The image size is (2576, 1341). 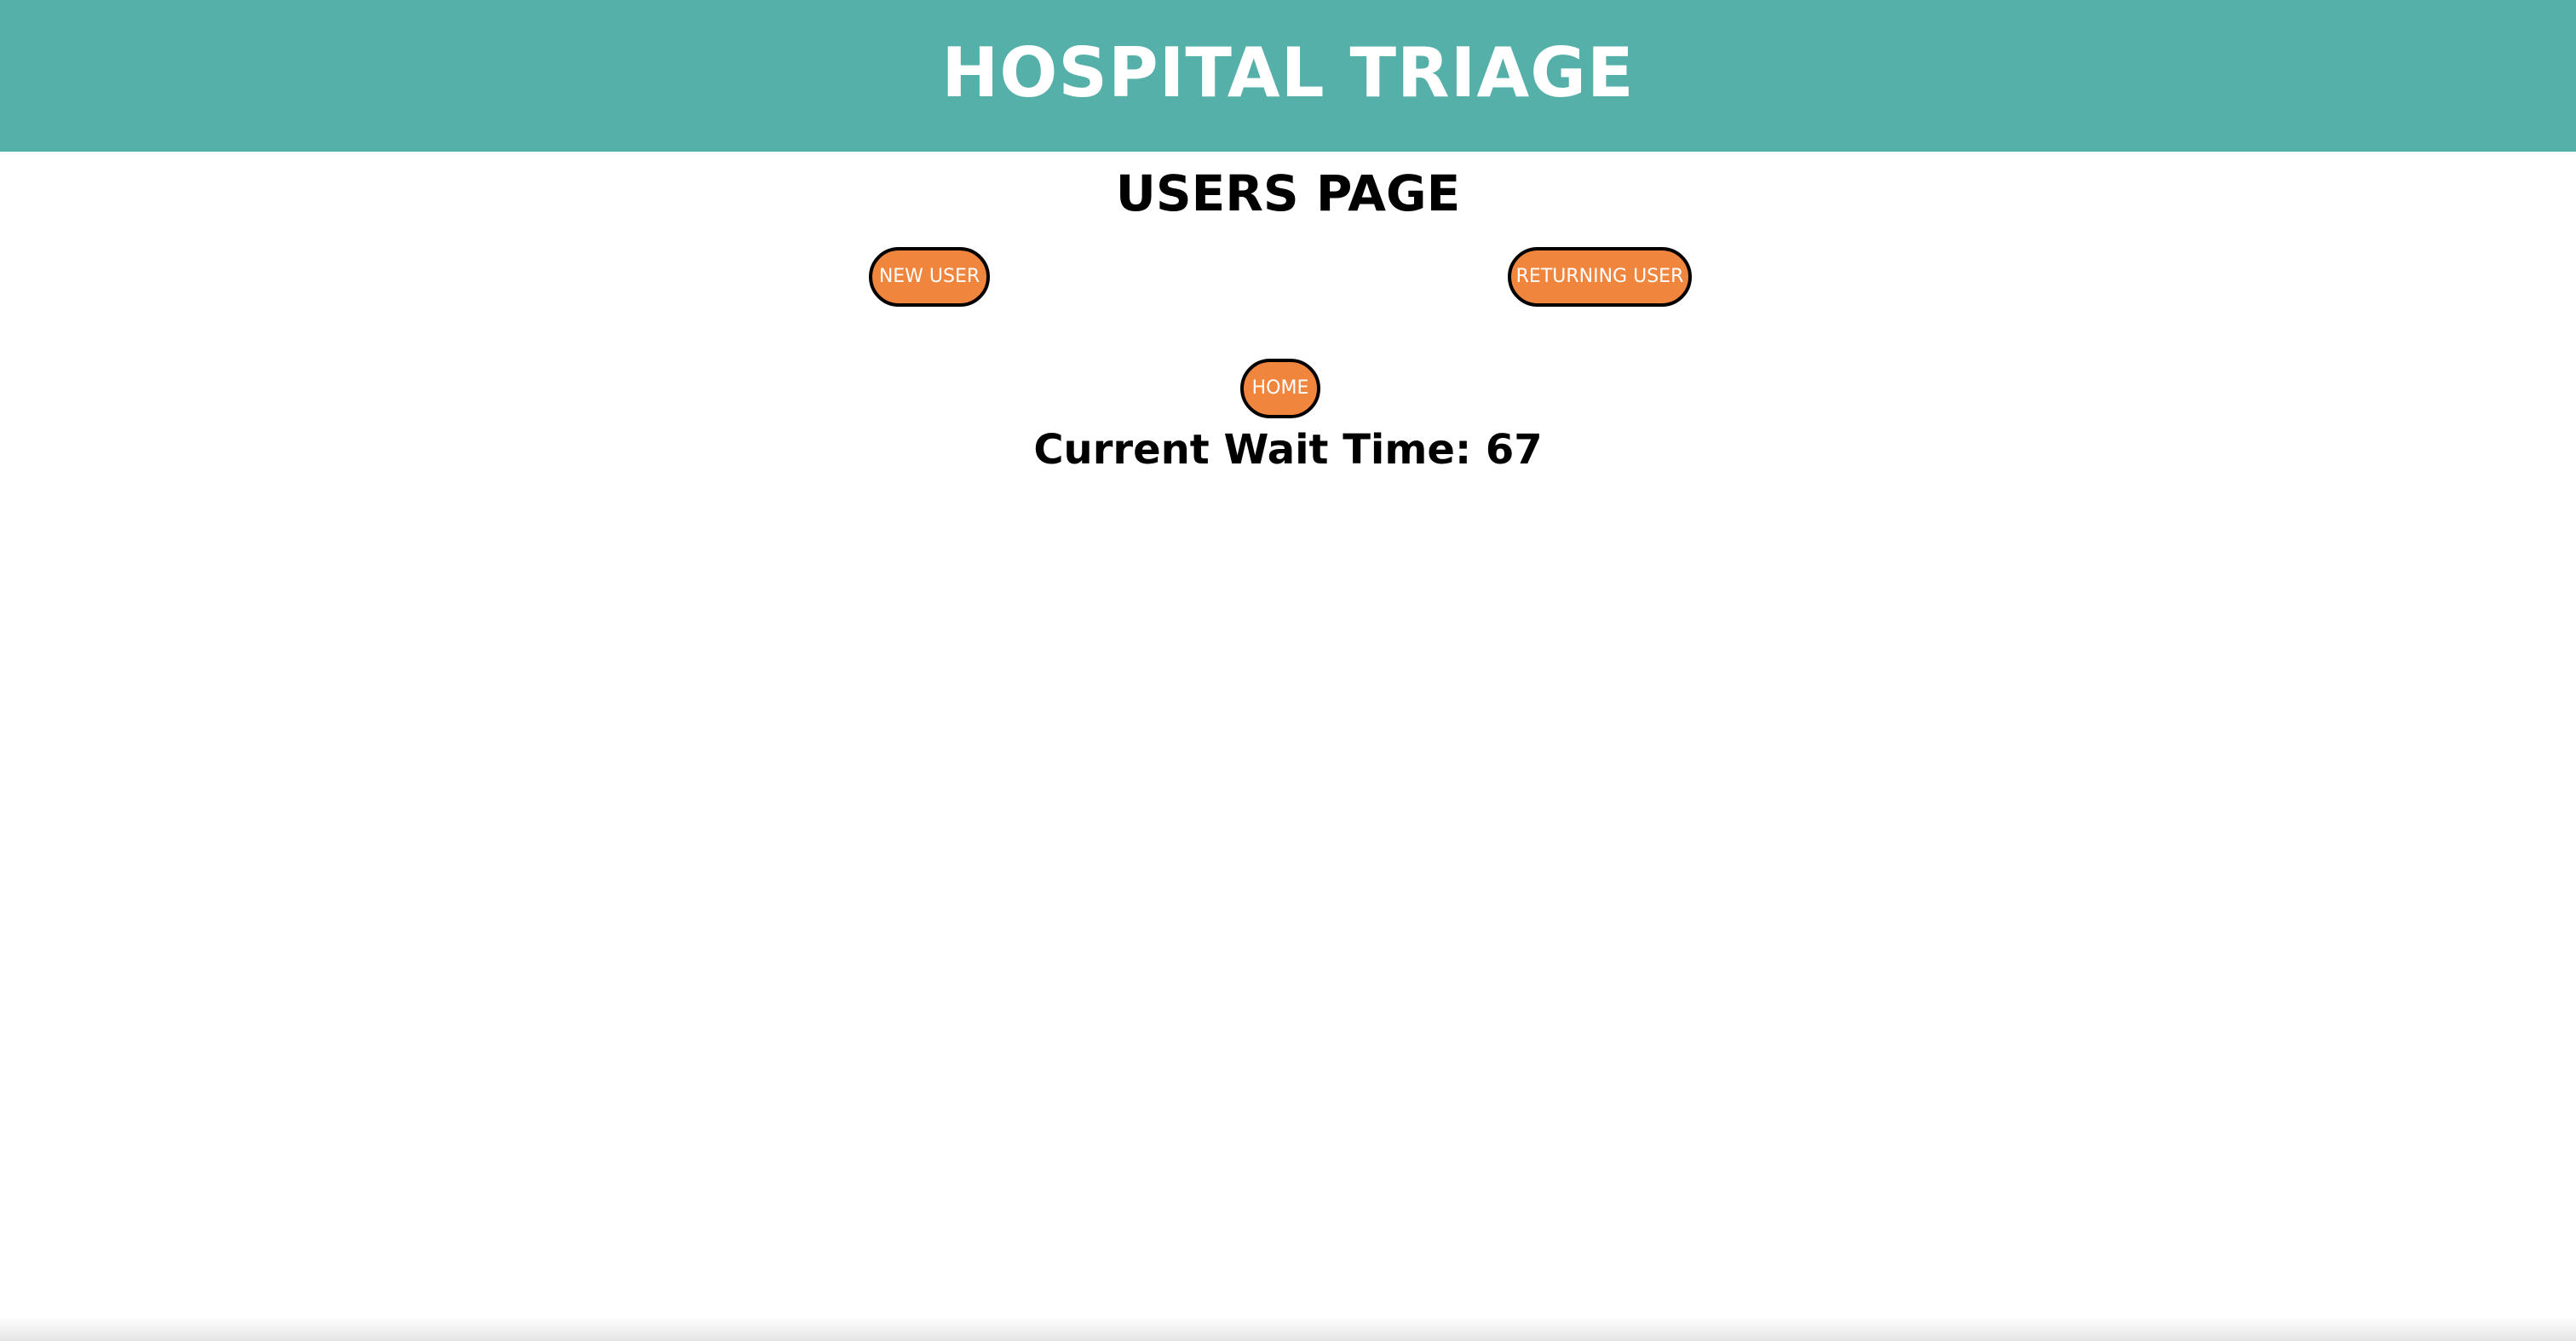 I want to click on wait-time-display: Current Wait Time: 67, so click(x=1288, y=450).